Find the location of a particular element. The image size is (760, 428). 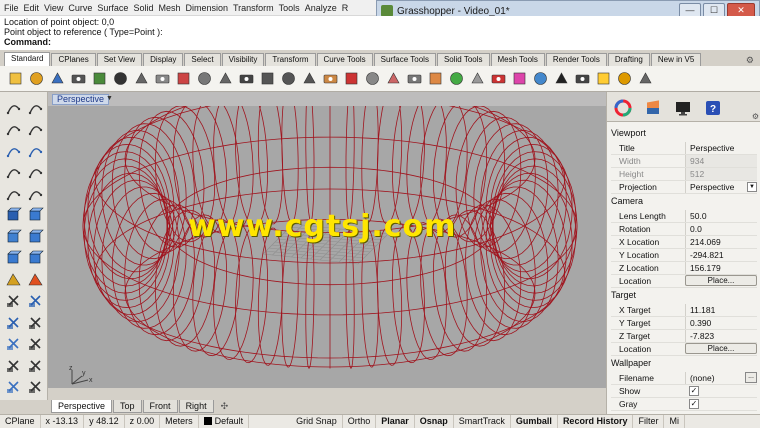

scale-icon is located at coordinates (35, 365).